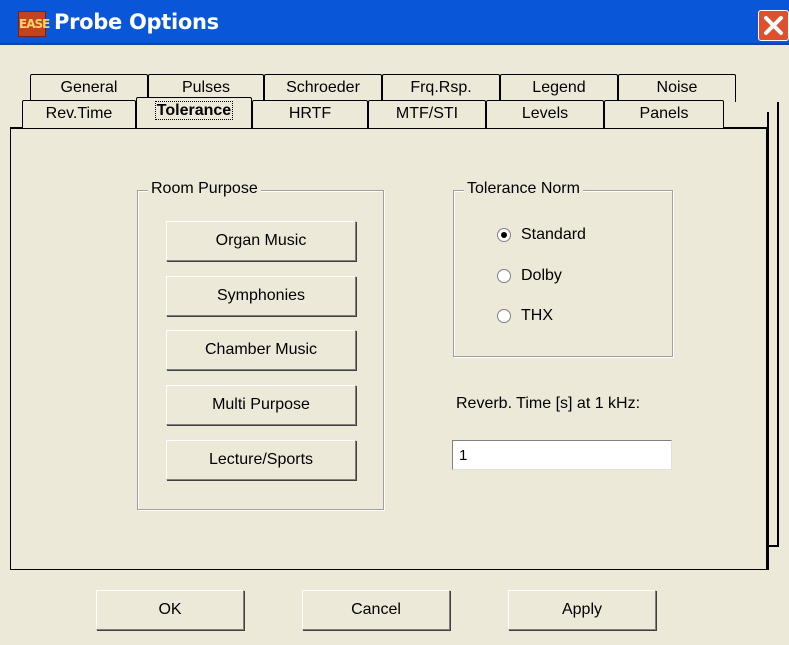 This screenshot has height=645, width=789. I want to click on tab-label: HRTF, so click(310, 113).